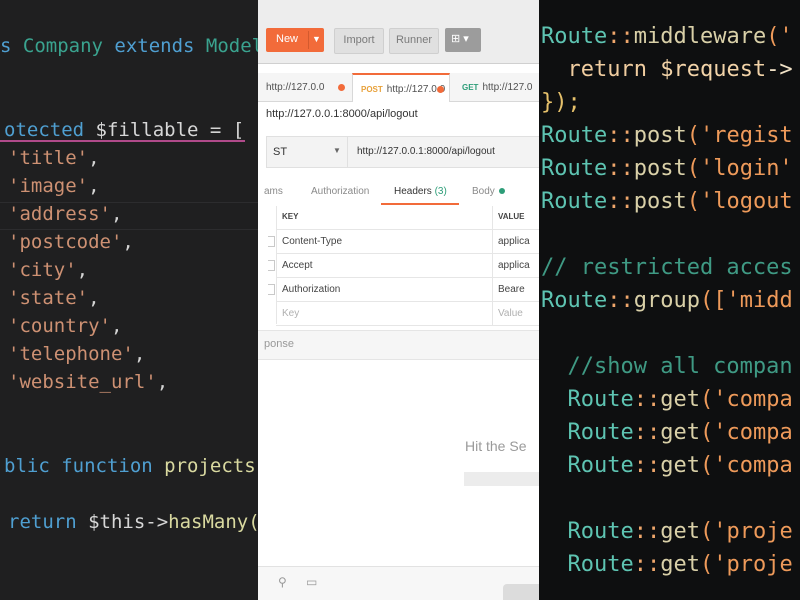 Image resolution: width=800 pixels, height=600 pixels. Describe the element at coordinates (496, 446) in the screenshot. I see `hit-send-message: Hit the Se` at that location.